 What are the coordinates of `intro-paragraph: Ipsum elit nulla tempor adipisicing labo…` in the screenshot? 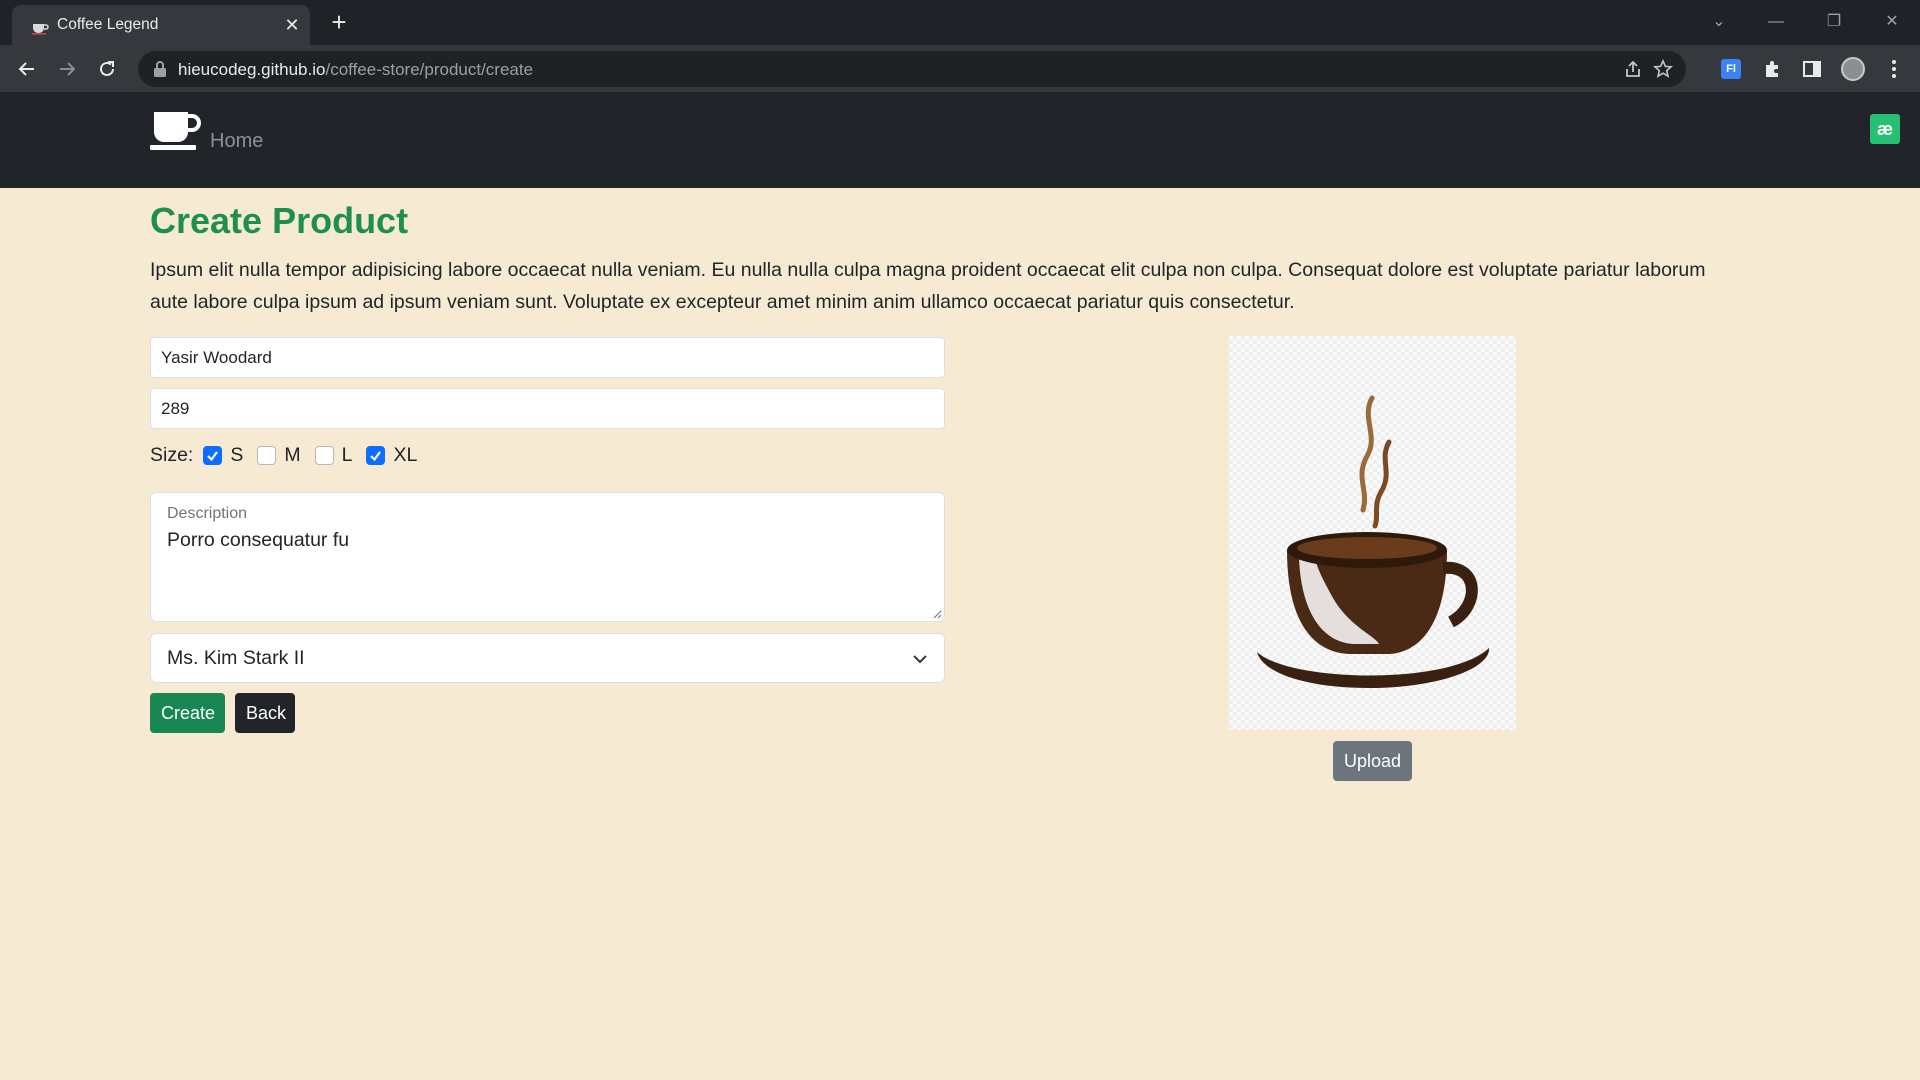 It's located at (928, 286).